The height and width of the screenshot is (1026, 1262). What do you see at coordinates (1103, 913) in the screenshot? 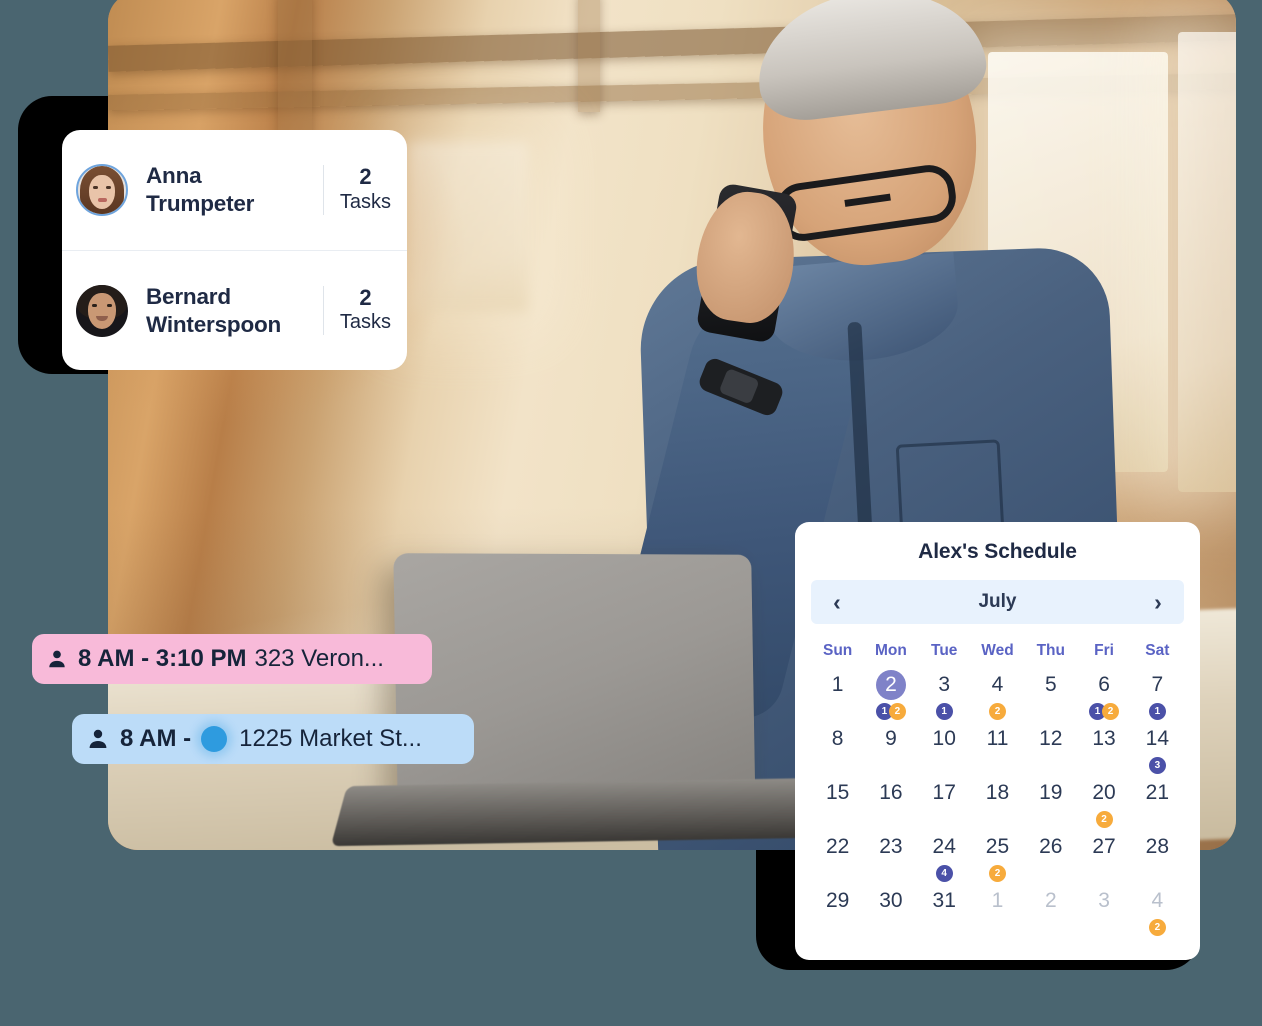
I see `calendar-day-cell: 3` at bounding box center [1103, 913].